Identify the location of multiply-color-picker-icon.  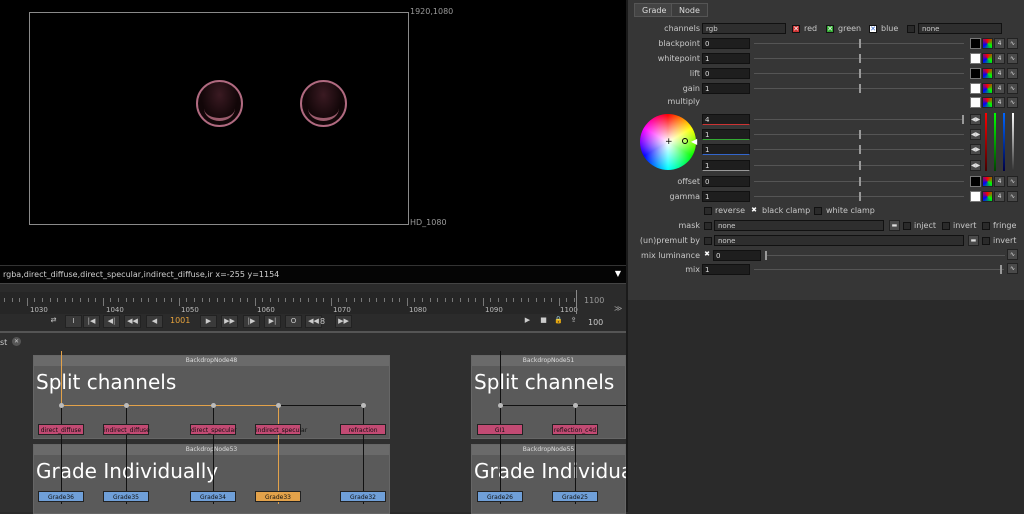
(987, 102).